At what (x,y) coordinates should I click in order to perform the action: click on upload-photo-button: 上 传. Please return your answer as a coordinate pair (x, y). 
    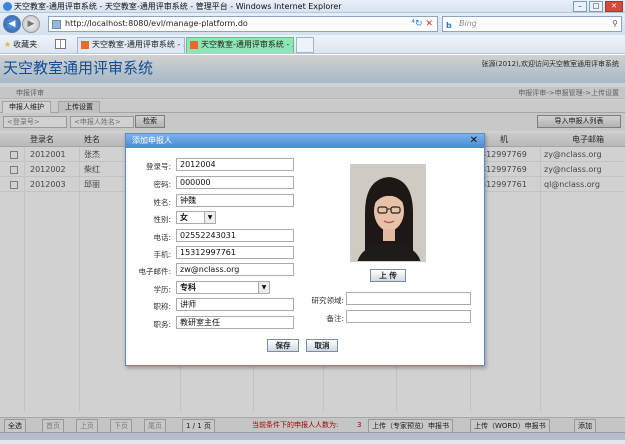
    Looking at the image, I should click on (388, 275).